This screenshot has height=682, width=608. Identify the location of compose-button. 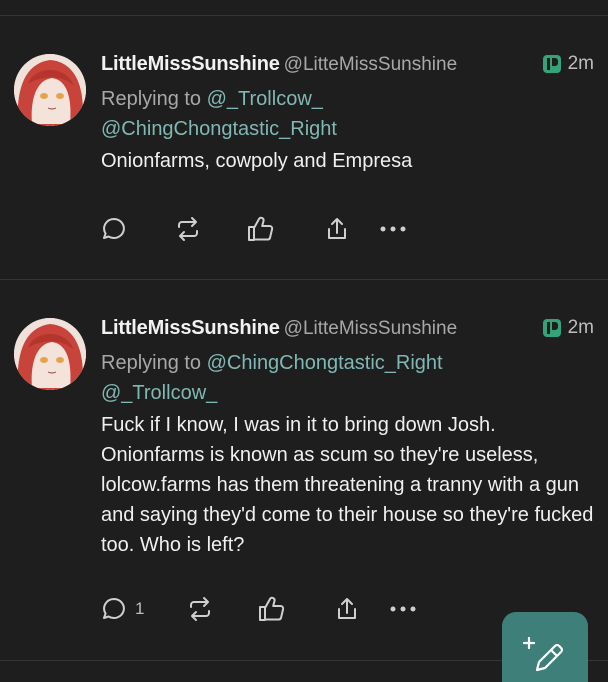
(545, 647).